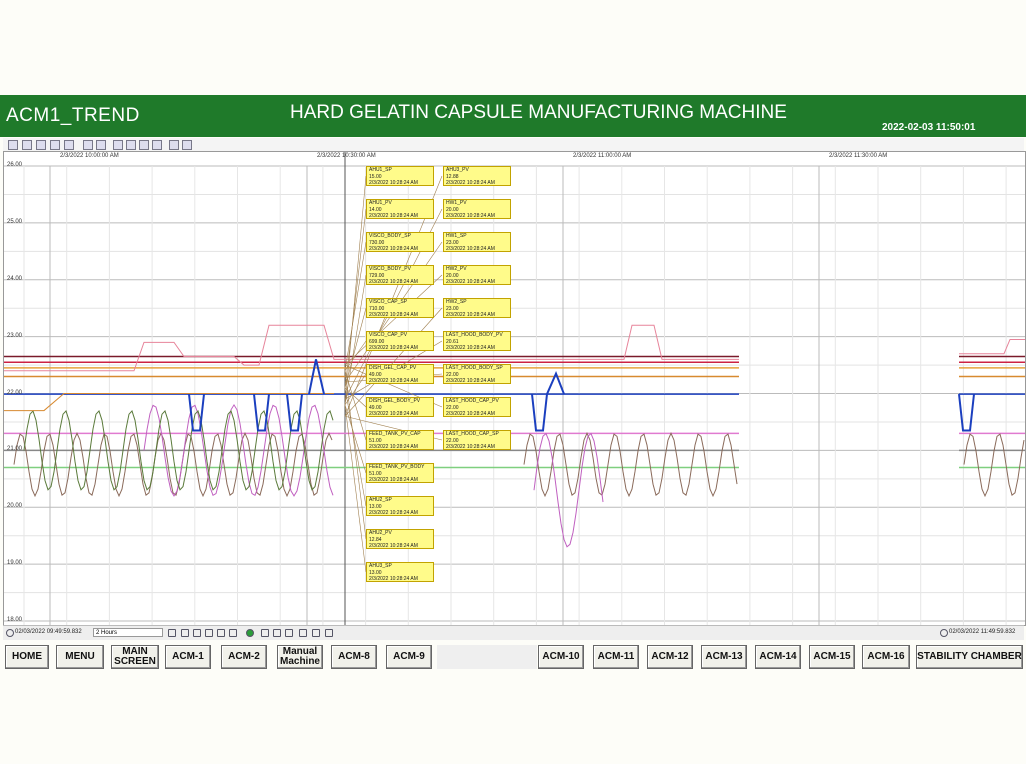 The height and width of the screenshot is (764, 1026). I want to click on next-icon, so click(209, 633).